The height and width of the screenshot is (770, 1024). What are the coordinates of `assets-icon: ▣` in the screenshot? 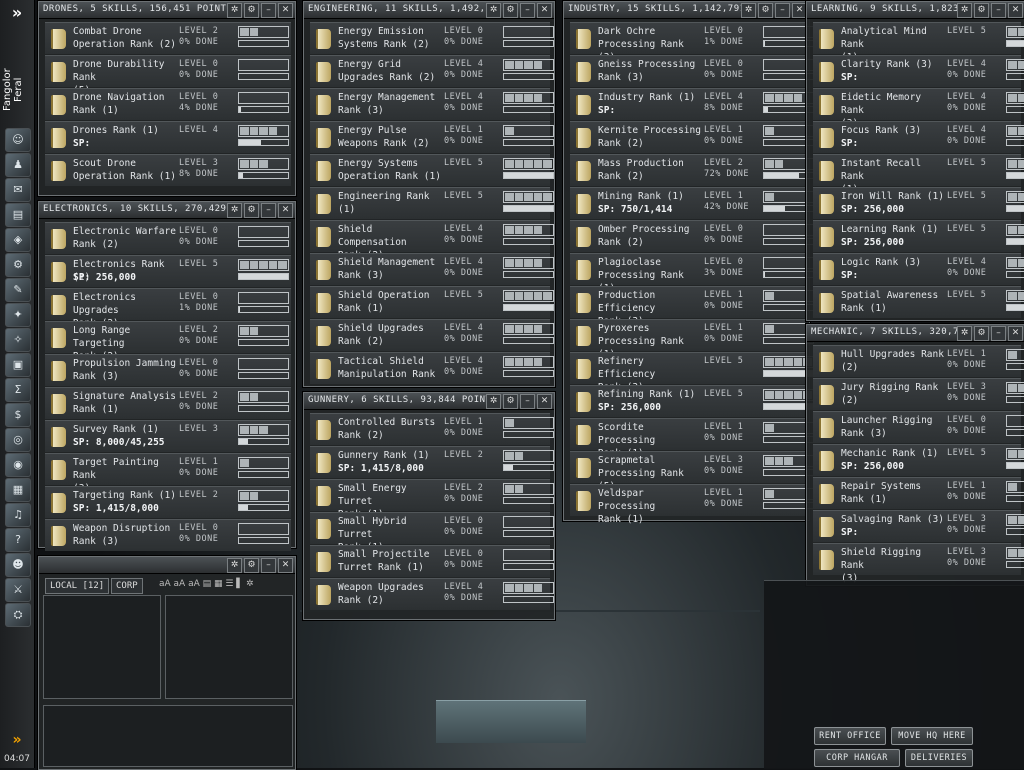 It's located at (18, 365).